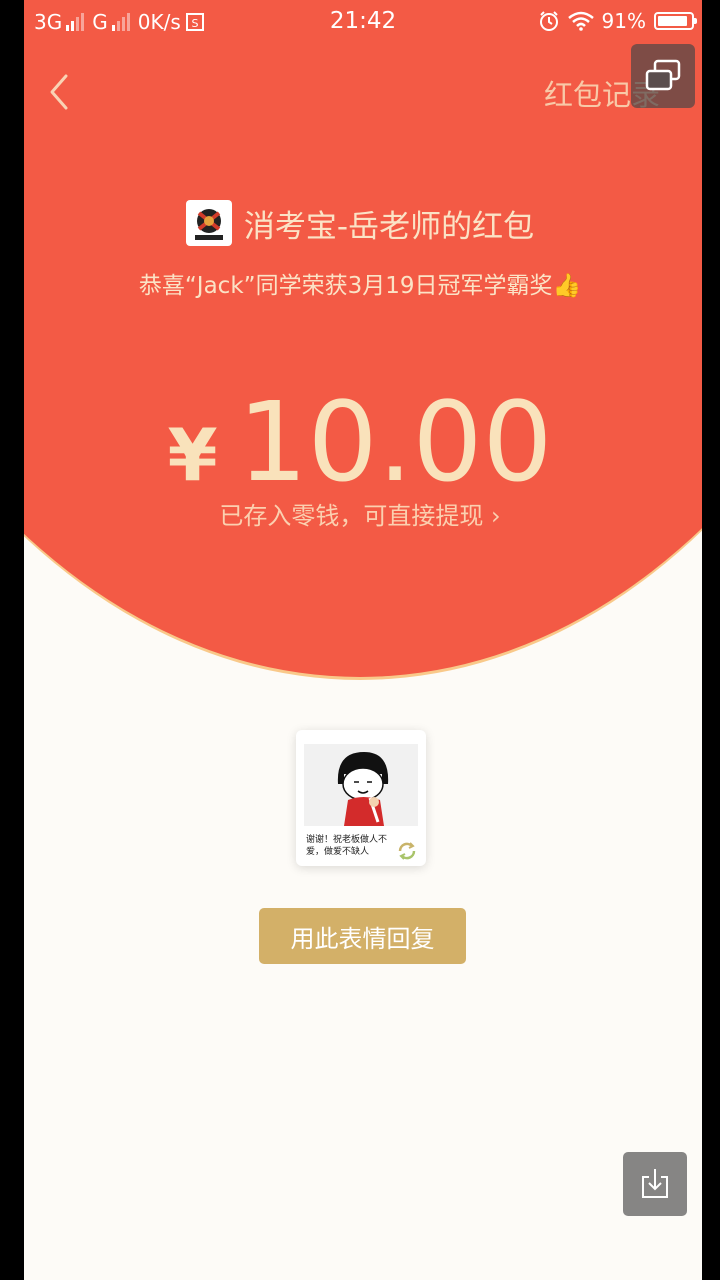 This screenshot has height=1280, width=720. I want to click on chevron-right-icon: ›, so click(496, 516).